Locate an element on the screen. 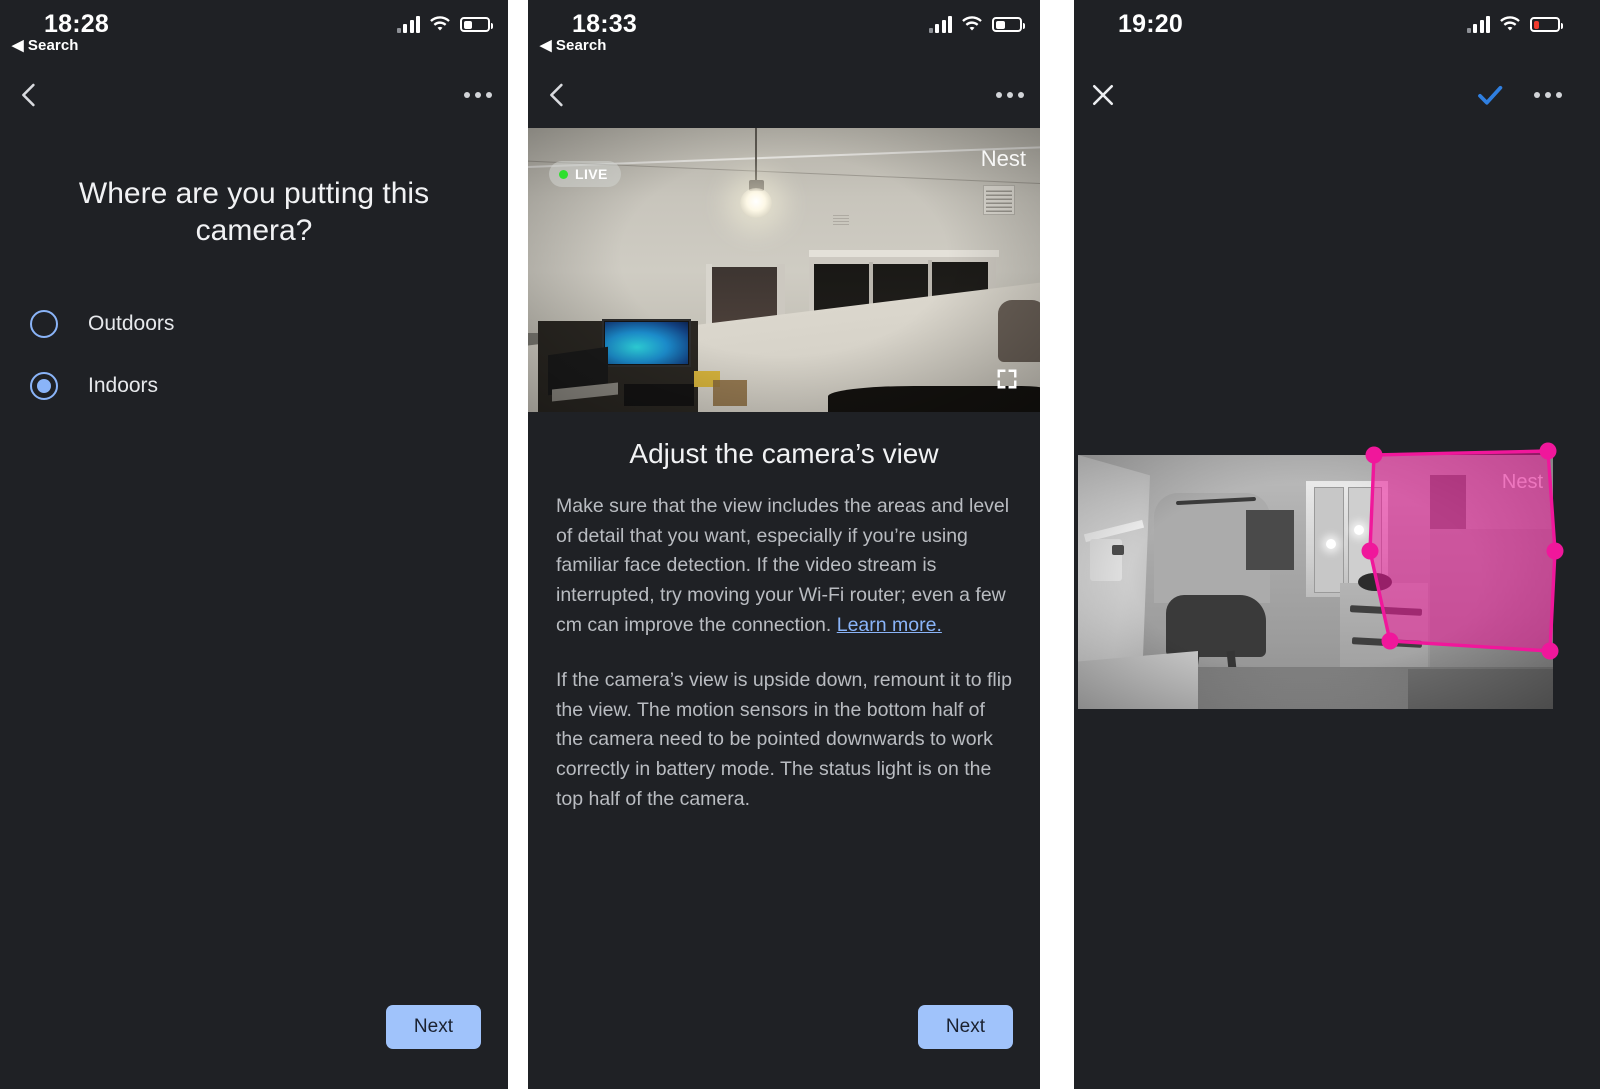 The image size is (1600, 1089). status-time: 18:33 is located at coordinates (604, 24).